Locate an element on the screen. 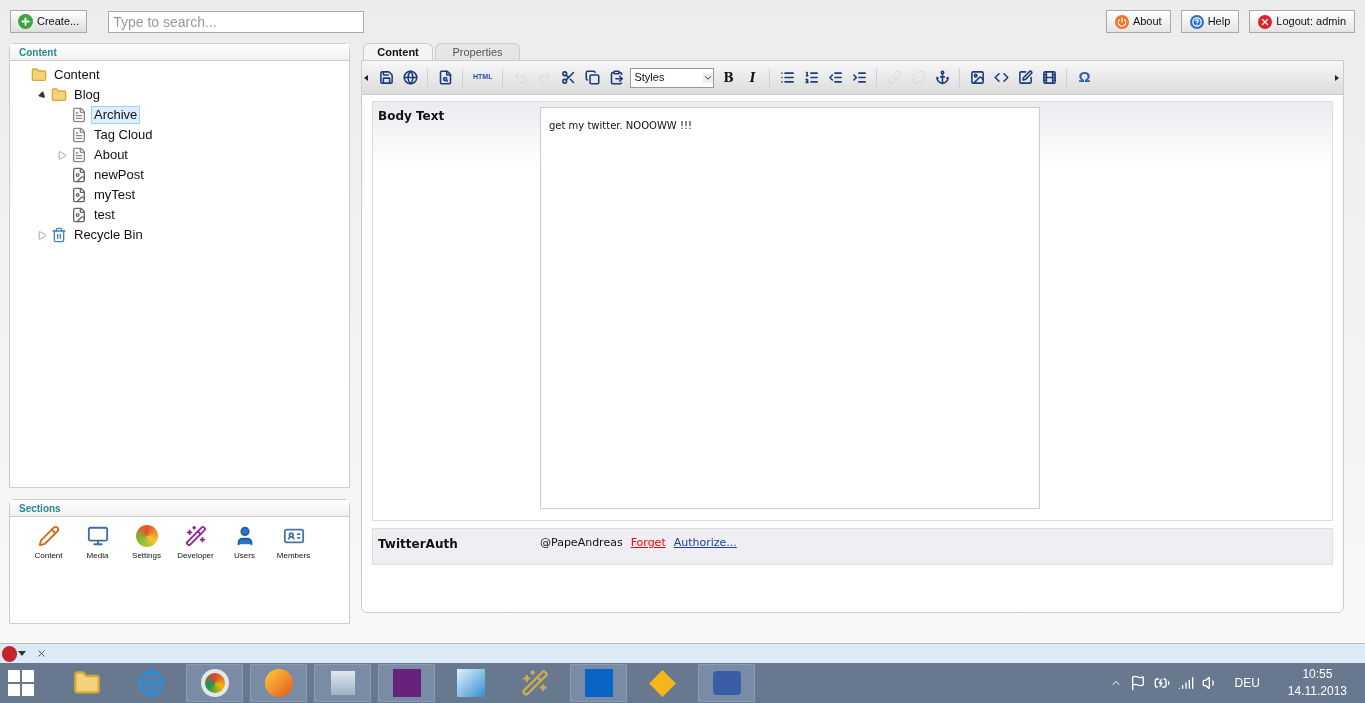 The height and width of the screenshot is (703, 1365). help-button: Help is located at coordinates (1210, 21).